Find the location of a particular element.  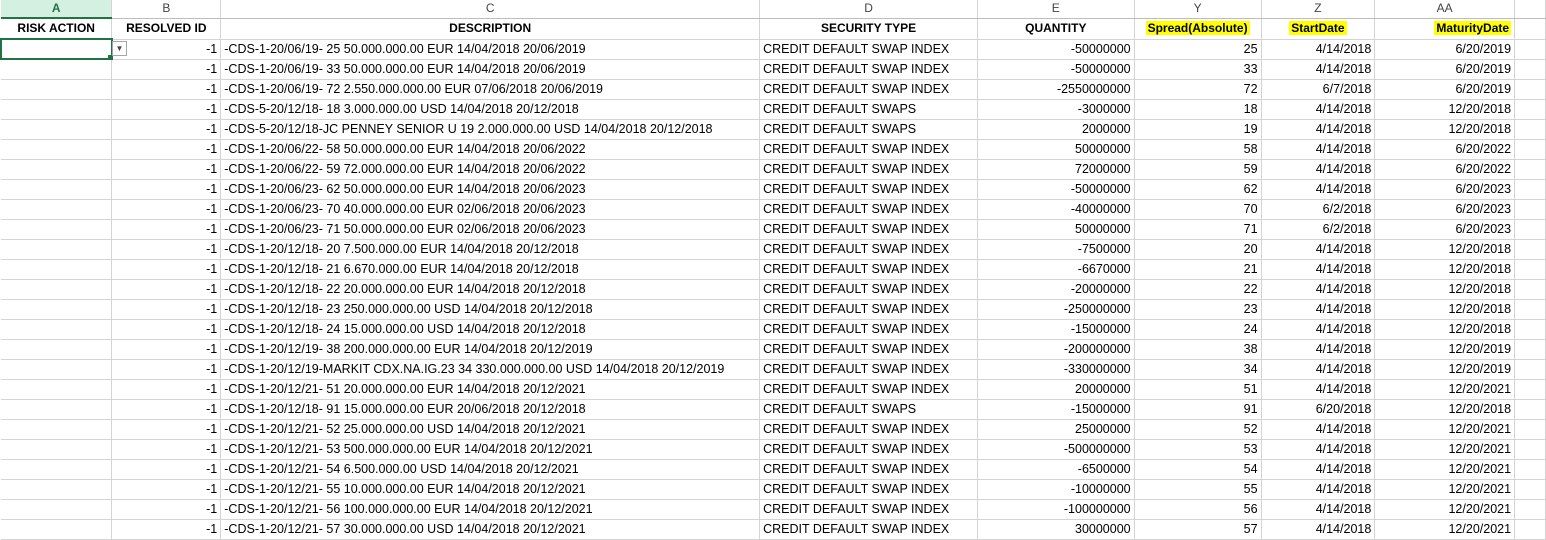

selected-cell is located at coordinates (56, 49).